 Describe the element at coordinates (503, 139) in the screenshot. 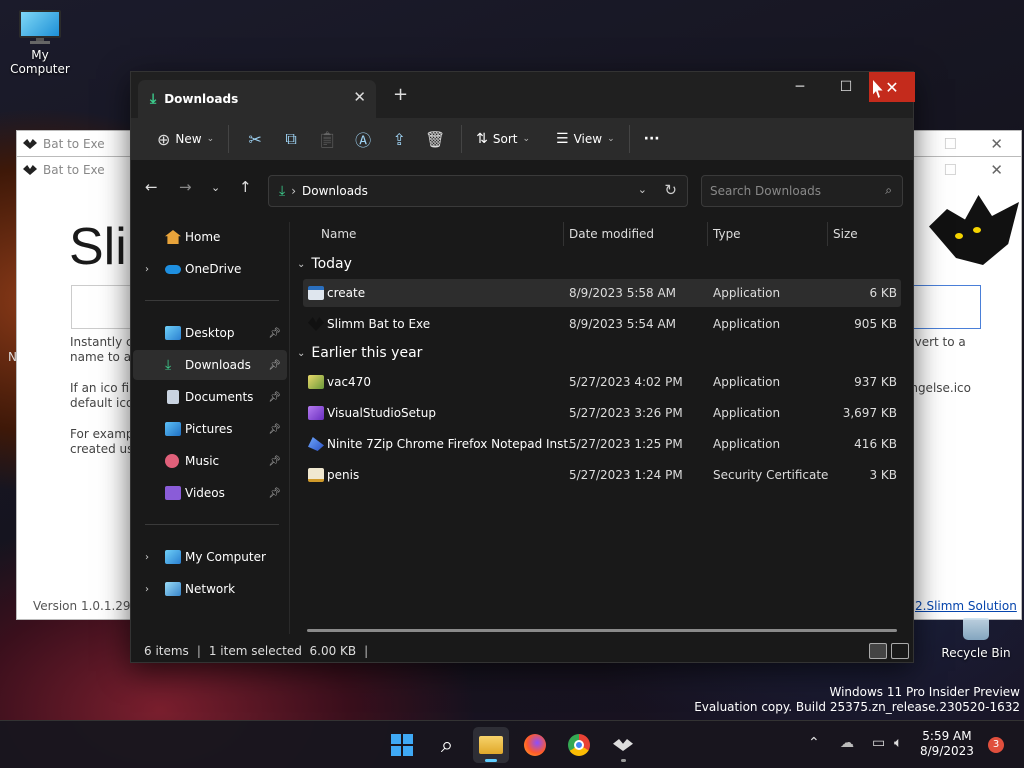

I see `sort-button: ⇅ Sort ⌄` at that location.